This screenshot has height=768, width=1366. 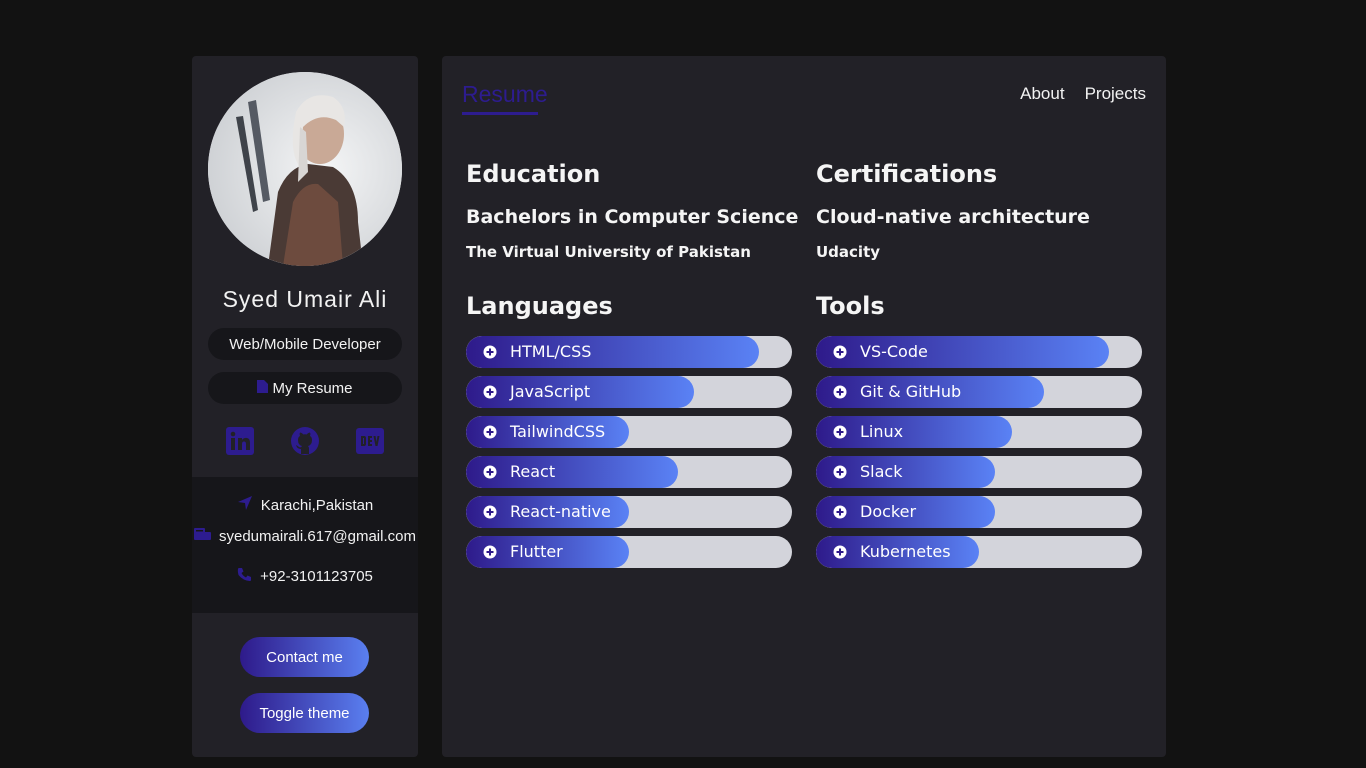 I want to click on toggle-theme-button: Toggle theme, so click(x=304, y=713).